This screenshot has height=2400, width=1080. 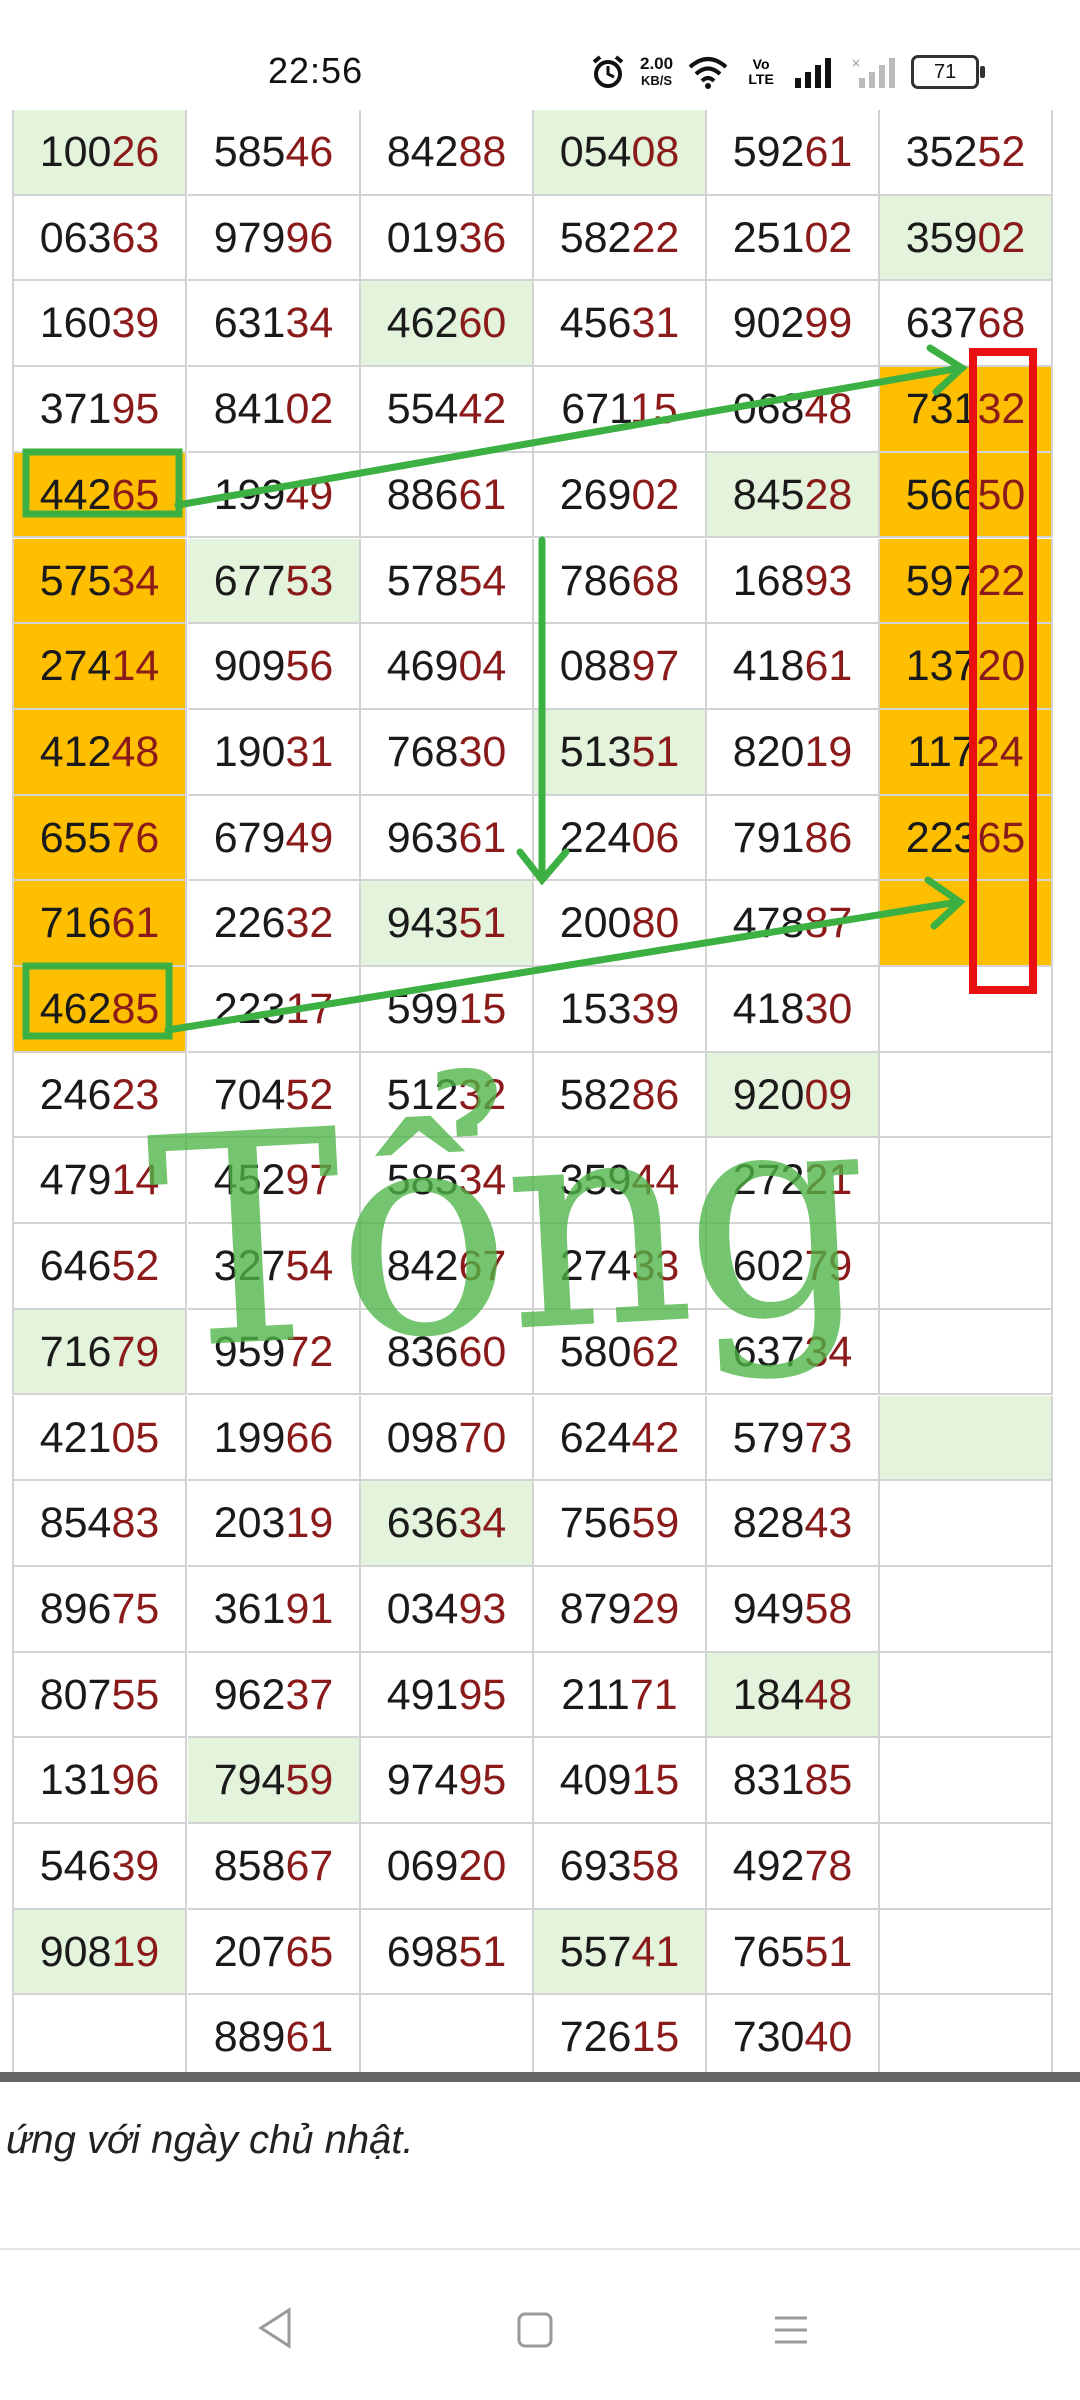 What do you see at coordinates (447, 1095) in the screenshot?
I see `table-cell: 51232` at bounding box center [447, 1095].